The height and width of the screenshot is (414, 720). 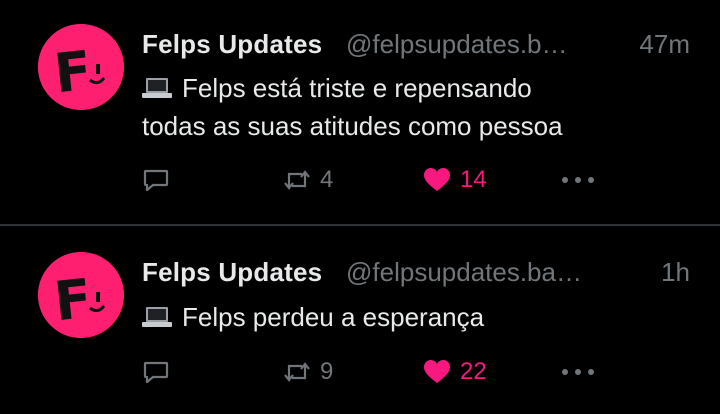 What do you see at coordinates (473, 179) in the screenshot?
I see `like-count: 14` at bounding box center [473, 179].